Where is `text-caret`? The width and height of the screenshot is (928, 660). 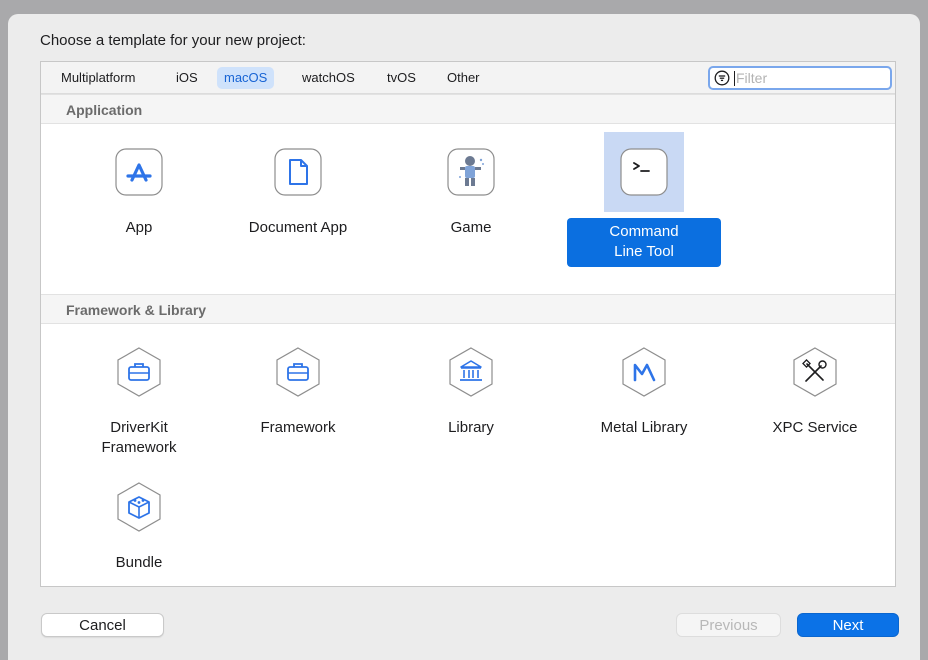 text-caret is located at coordinates (734, 78).